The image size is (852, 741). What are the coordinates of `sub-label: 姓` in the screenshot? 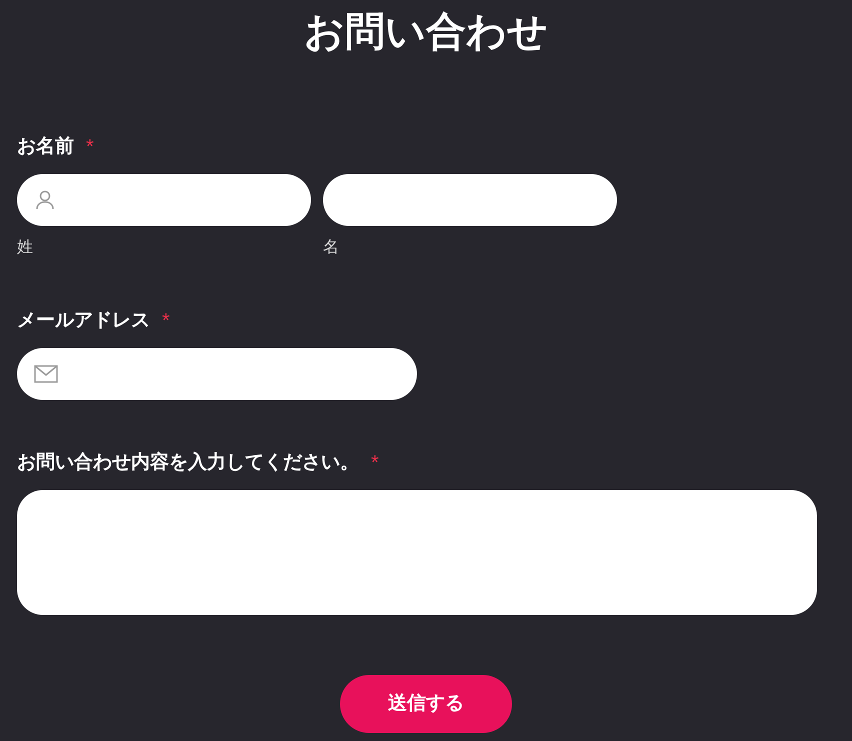 It's located at (25, 248).